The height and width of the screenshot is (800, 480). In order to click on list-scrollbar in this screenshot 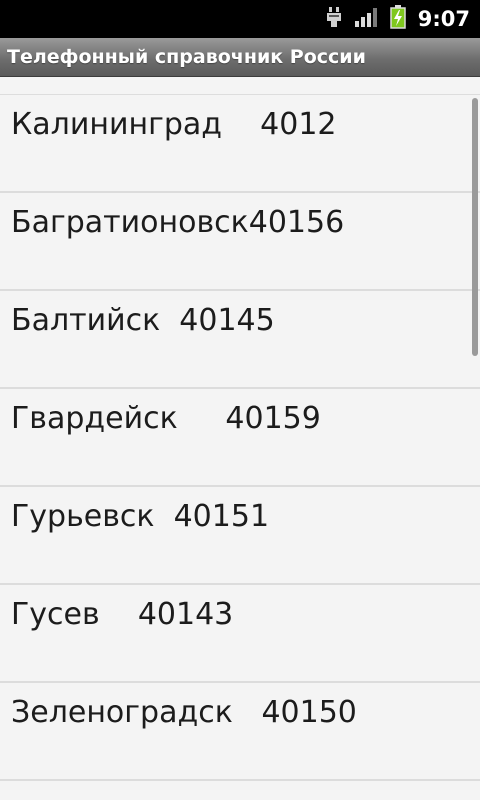, I will do `click(475, 227)`.